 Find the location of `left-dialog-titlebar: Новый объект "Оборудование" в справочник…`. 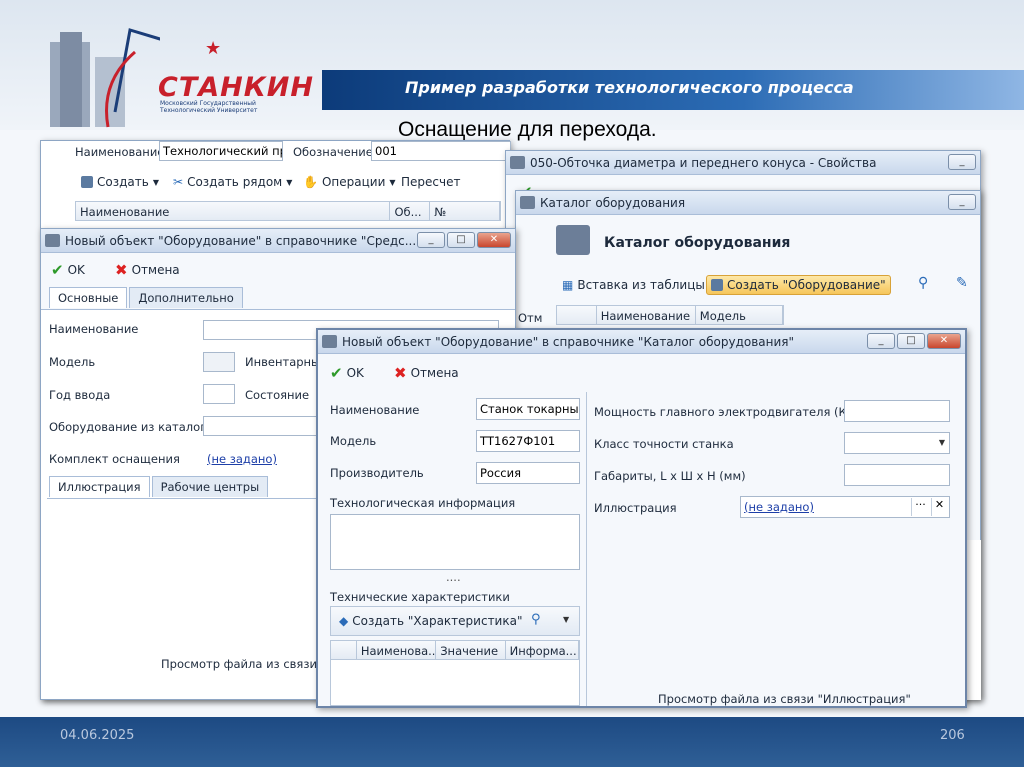

left-dialog-titlebar: Новый объект "Оборудование" в справочник… is located at coordinates (278, 241).